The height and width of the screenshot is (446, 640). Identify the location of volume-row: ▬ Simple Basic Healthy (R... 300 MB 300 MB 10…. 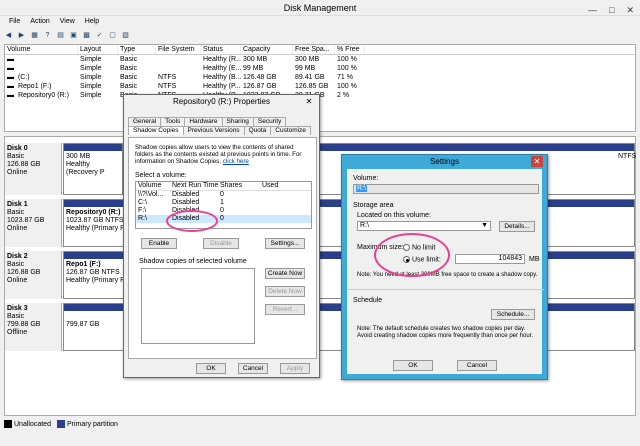
(320, 59).